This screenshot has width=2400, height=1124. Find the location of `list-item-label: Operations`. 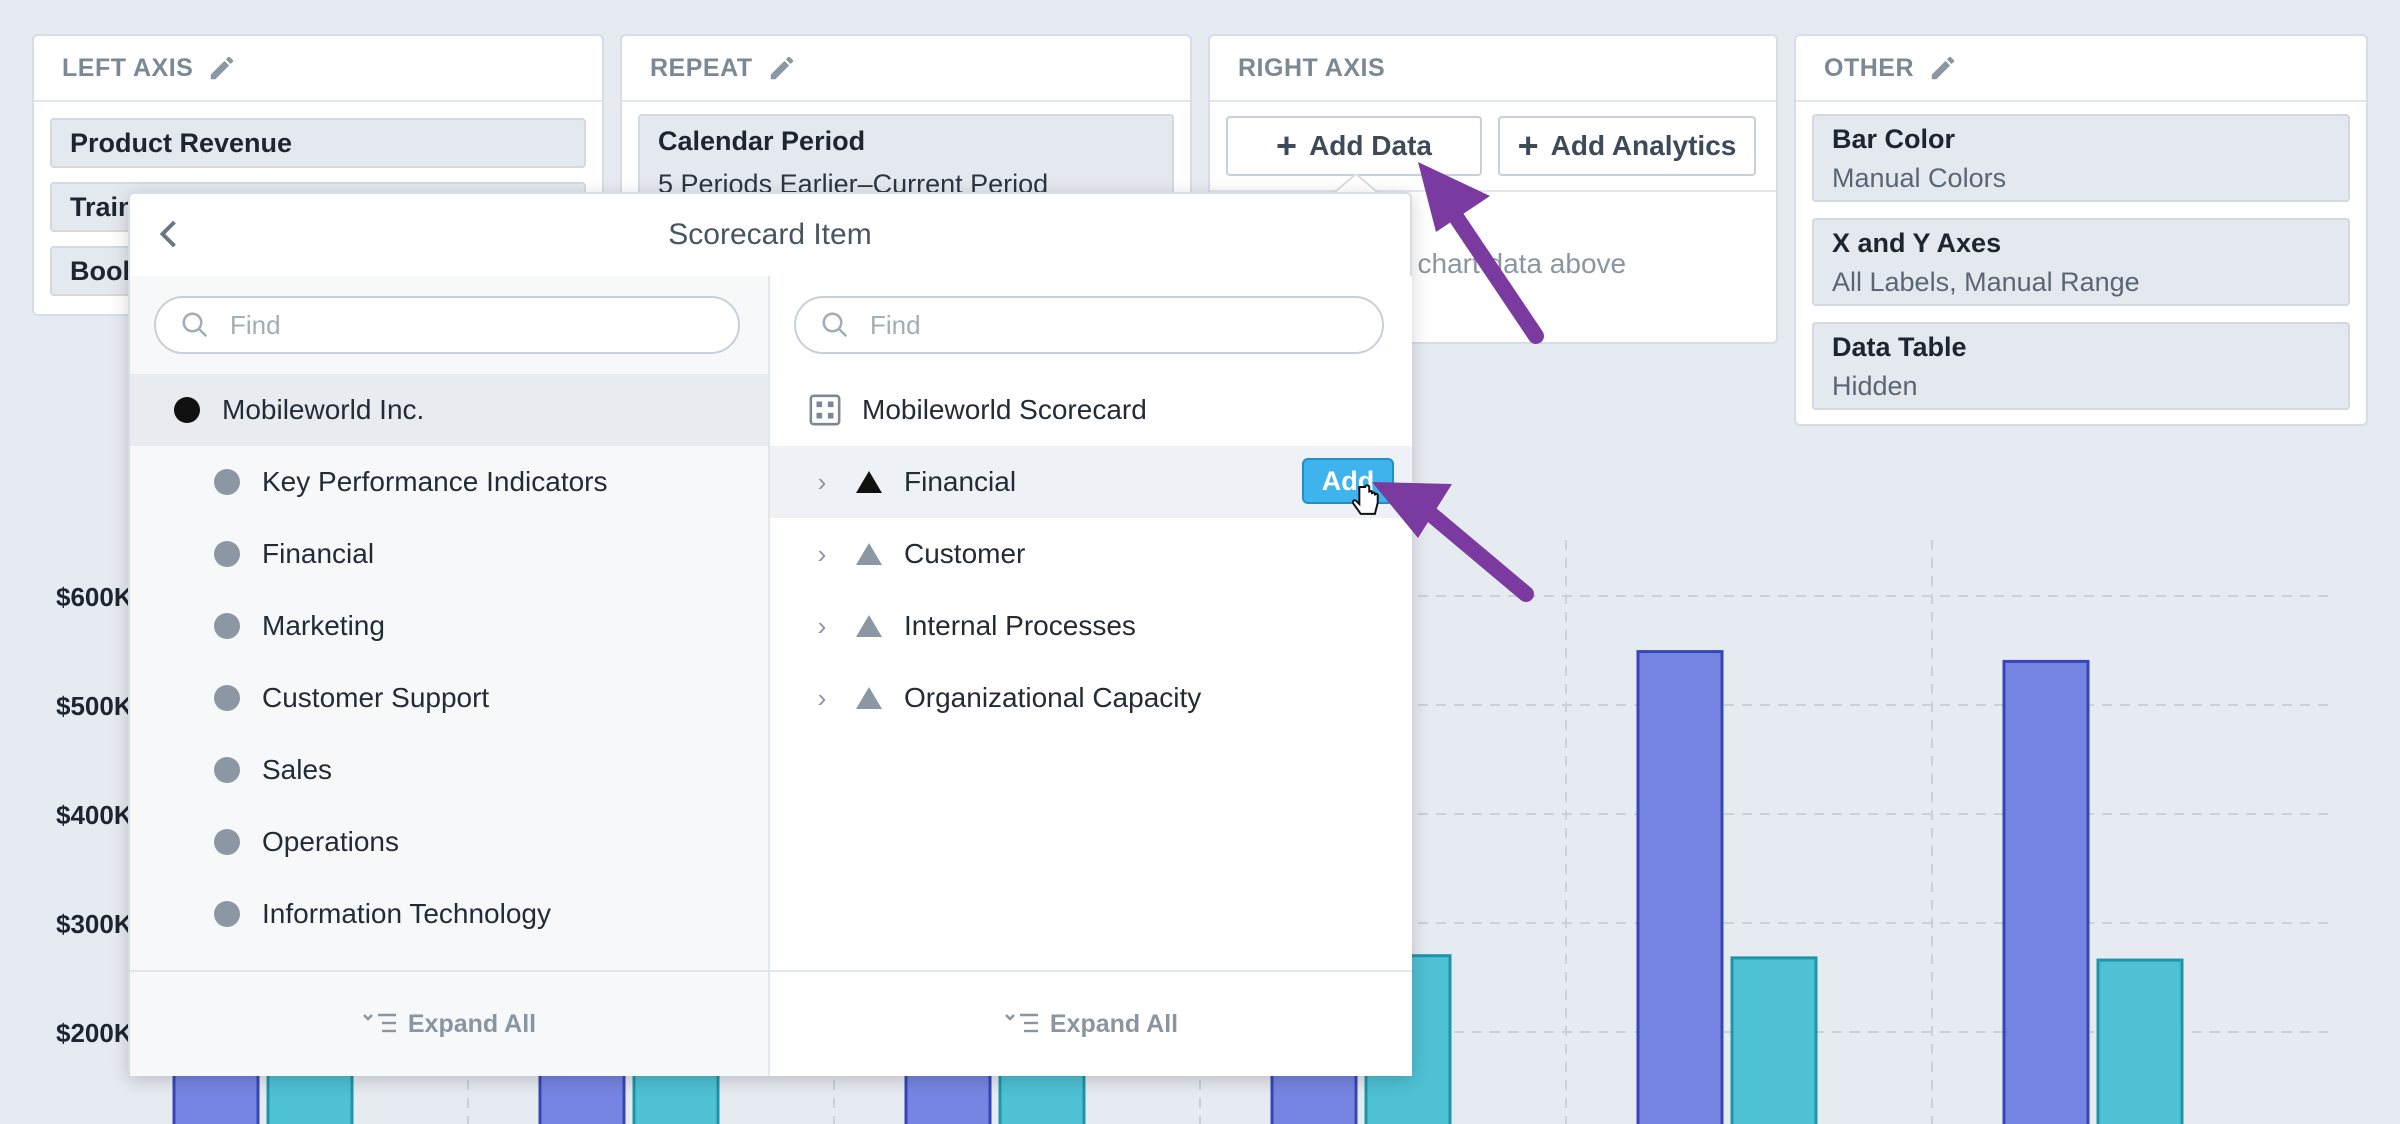

list-item-label: Operations is located at coordinates (330, 841).